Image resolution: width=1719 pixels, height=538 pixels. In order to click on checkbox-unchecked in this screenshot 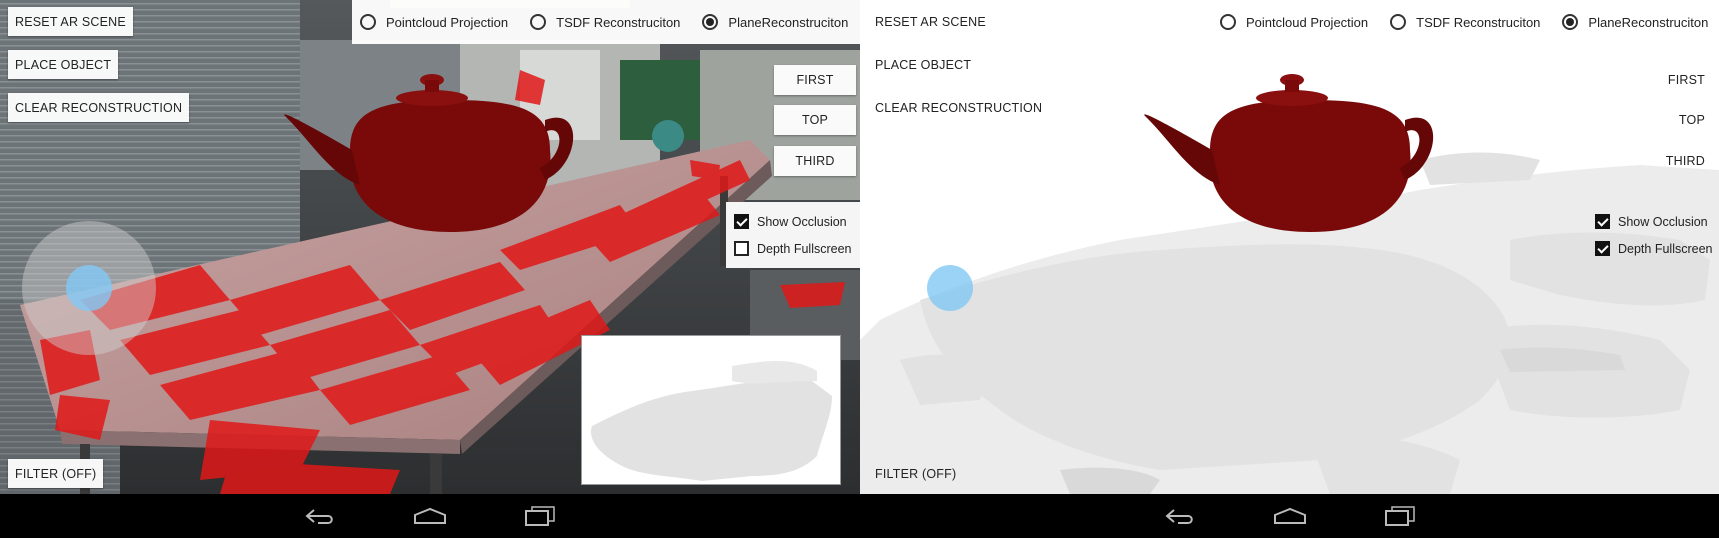, I will do `click(741, 248)`.